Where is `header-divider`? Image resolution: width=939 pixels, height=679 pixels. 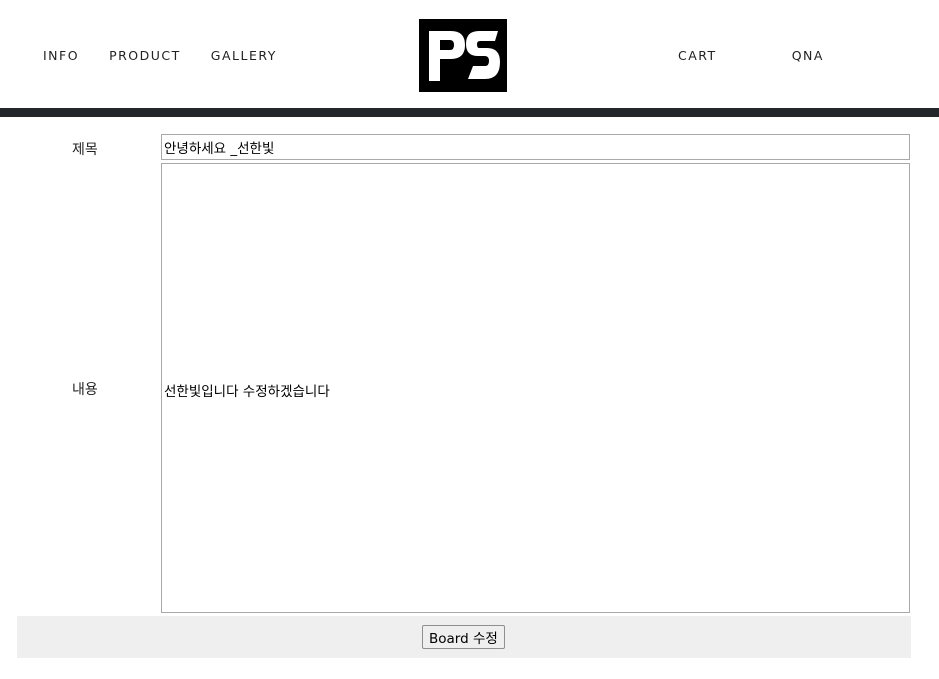
header-divider is located at coordinates (469, 112).